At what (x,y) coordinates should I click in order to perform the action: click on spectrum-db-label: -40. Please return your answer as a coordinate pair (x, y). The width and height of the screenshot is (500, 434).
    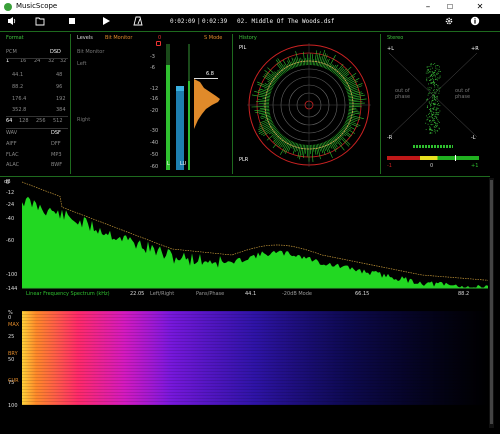
    Looking at the image, I should click on (10, 219).